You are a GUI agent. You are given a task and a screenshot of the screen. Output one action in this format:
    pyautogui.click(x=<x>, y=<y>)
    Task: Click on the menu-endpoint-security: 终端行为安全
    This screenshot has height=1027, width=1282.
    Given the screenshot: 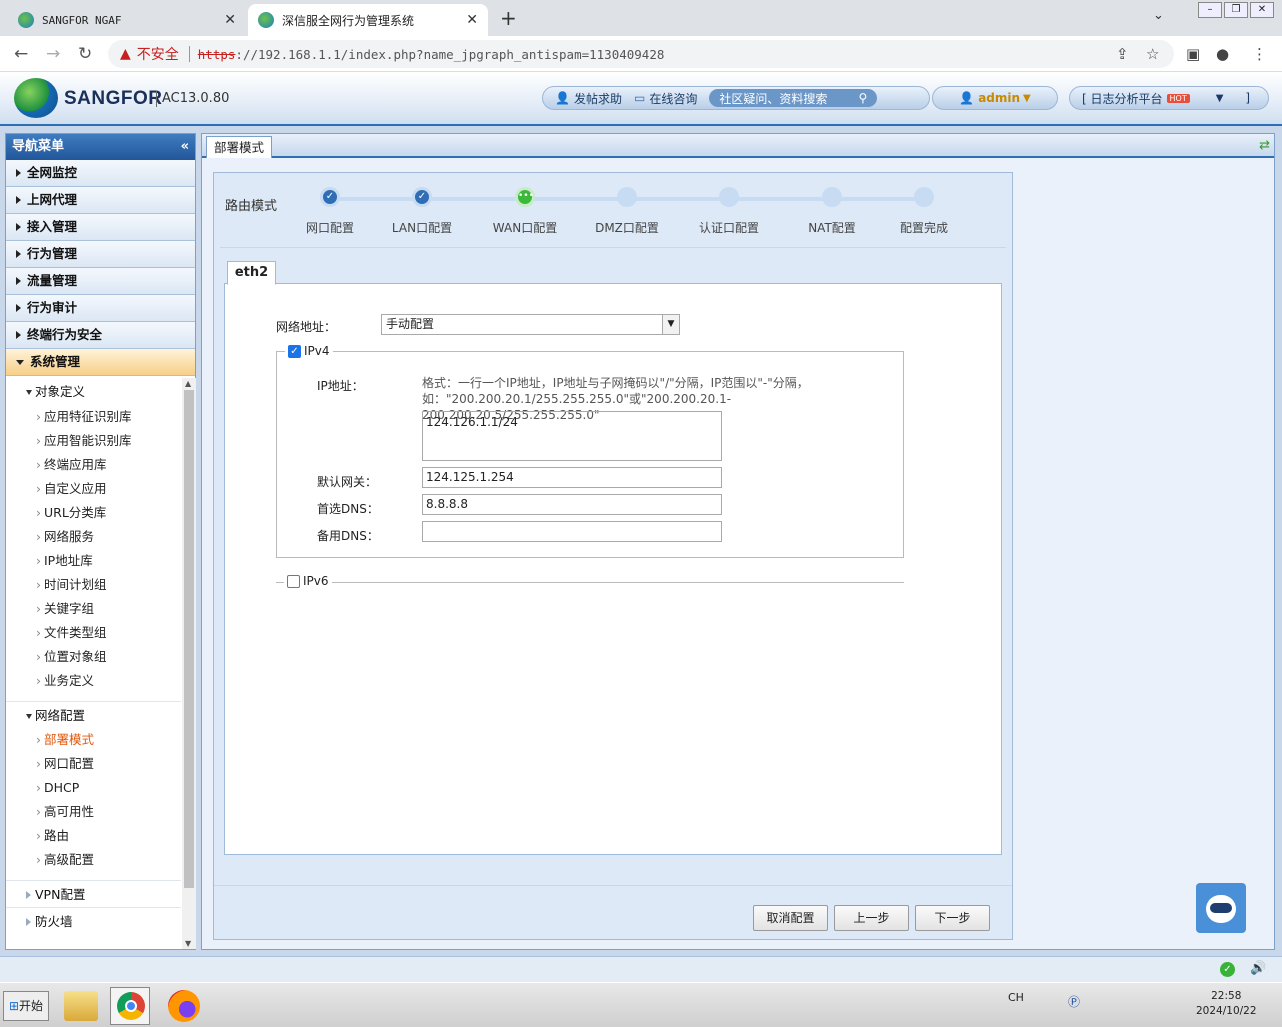 What is the action you would take?
    pyautogui.click(x=100, y=335)
    